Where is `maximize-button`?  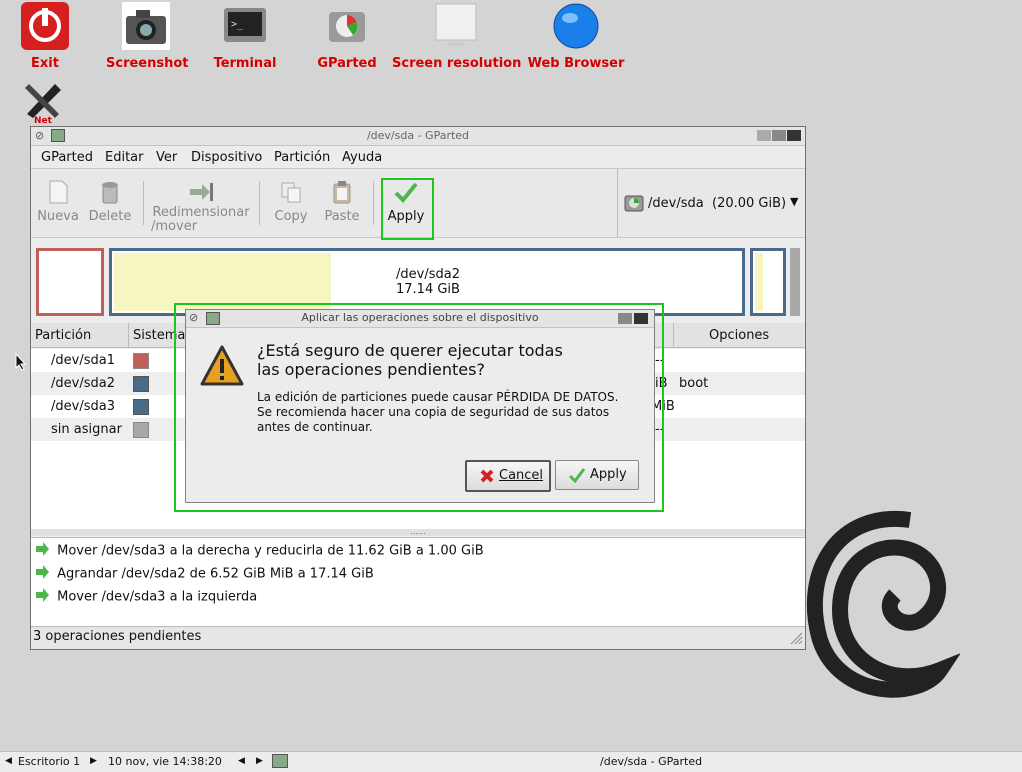
maximize-button is located at coordinates (779, 135).